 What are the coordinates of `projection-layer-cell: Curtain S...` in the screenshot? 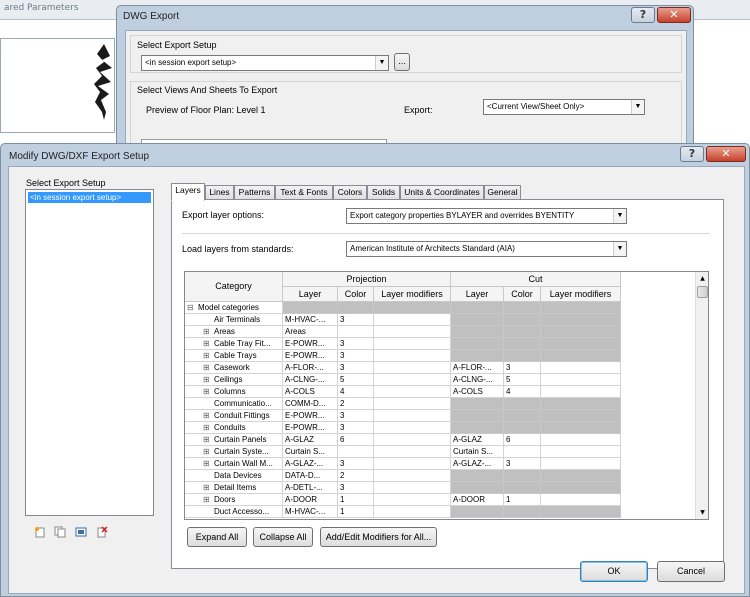 It's located at (310, 452).